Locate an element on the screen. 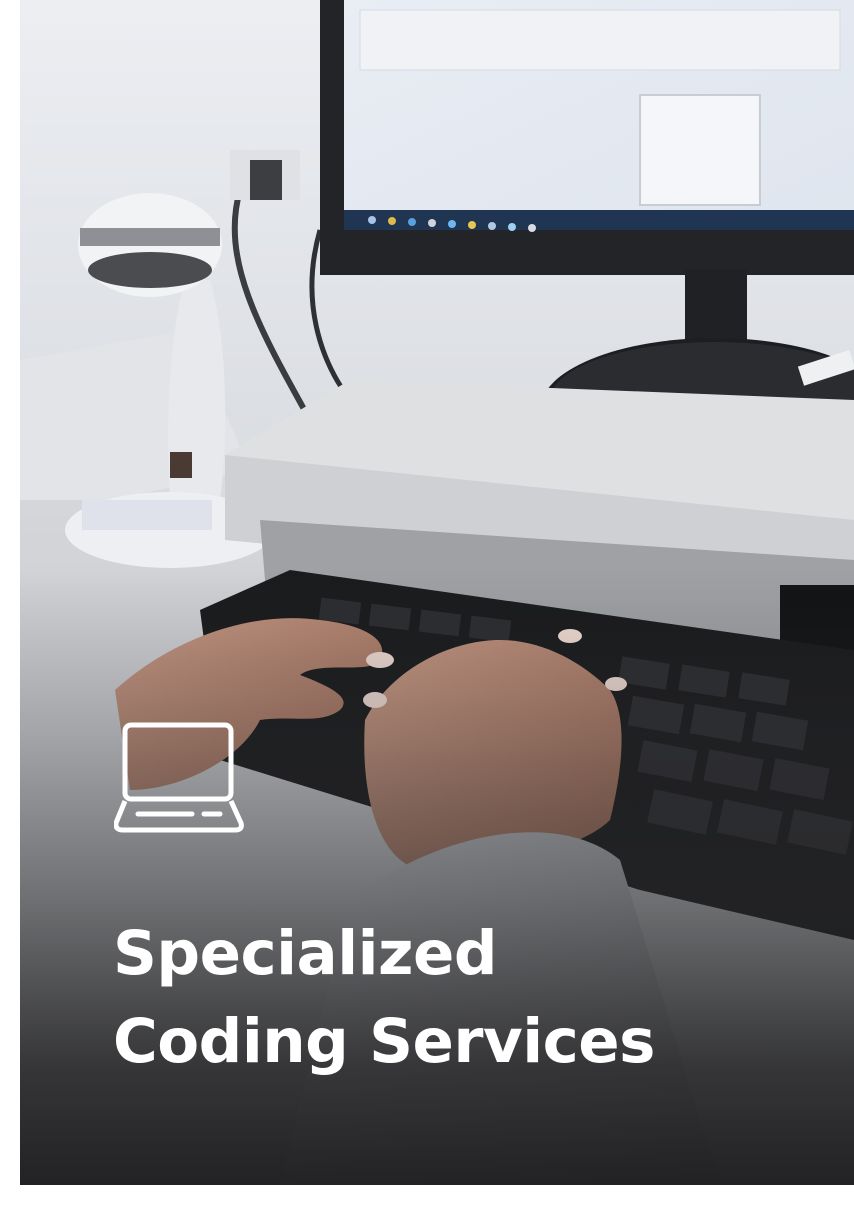 The height and width of the screenshot is (1213, 854). laptop-icon is located at coordinates (179, 777).